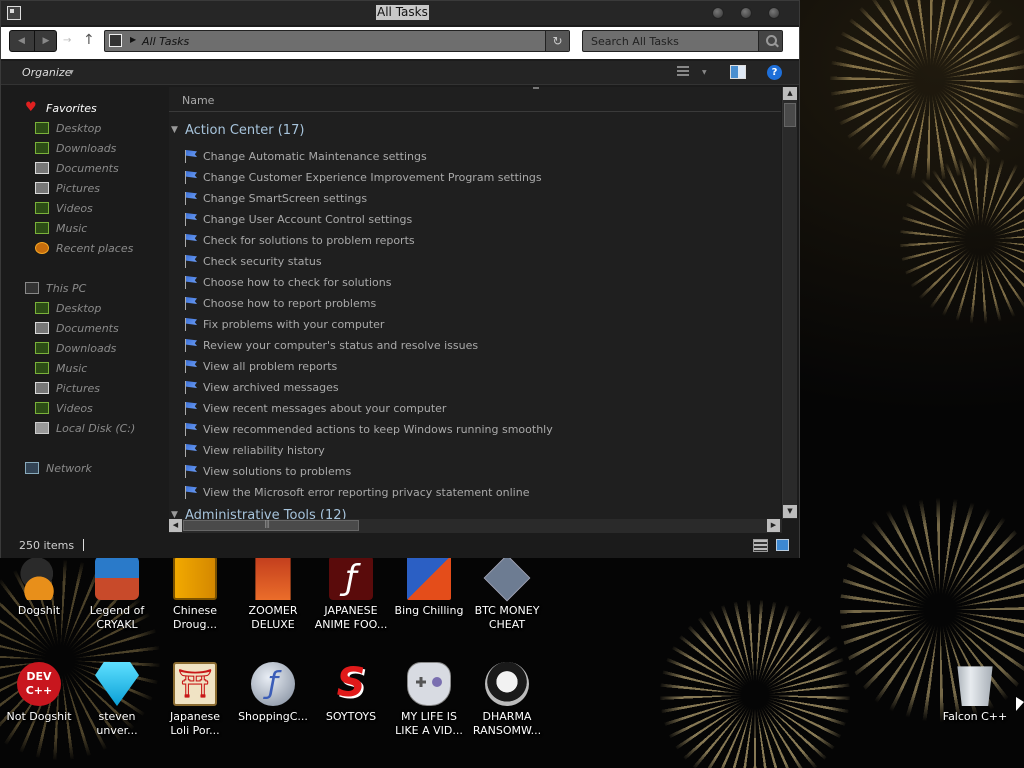 This screenshot has height=768, width=1024. What do you see at coordinates (42, 168) in the screenshot?
I see `documents-folder-icon` at bounding box center [42, 168].